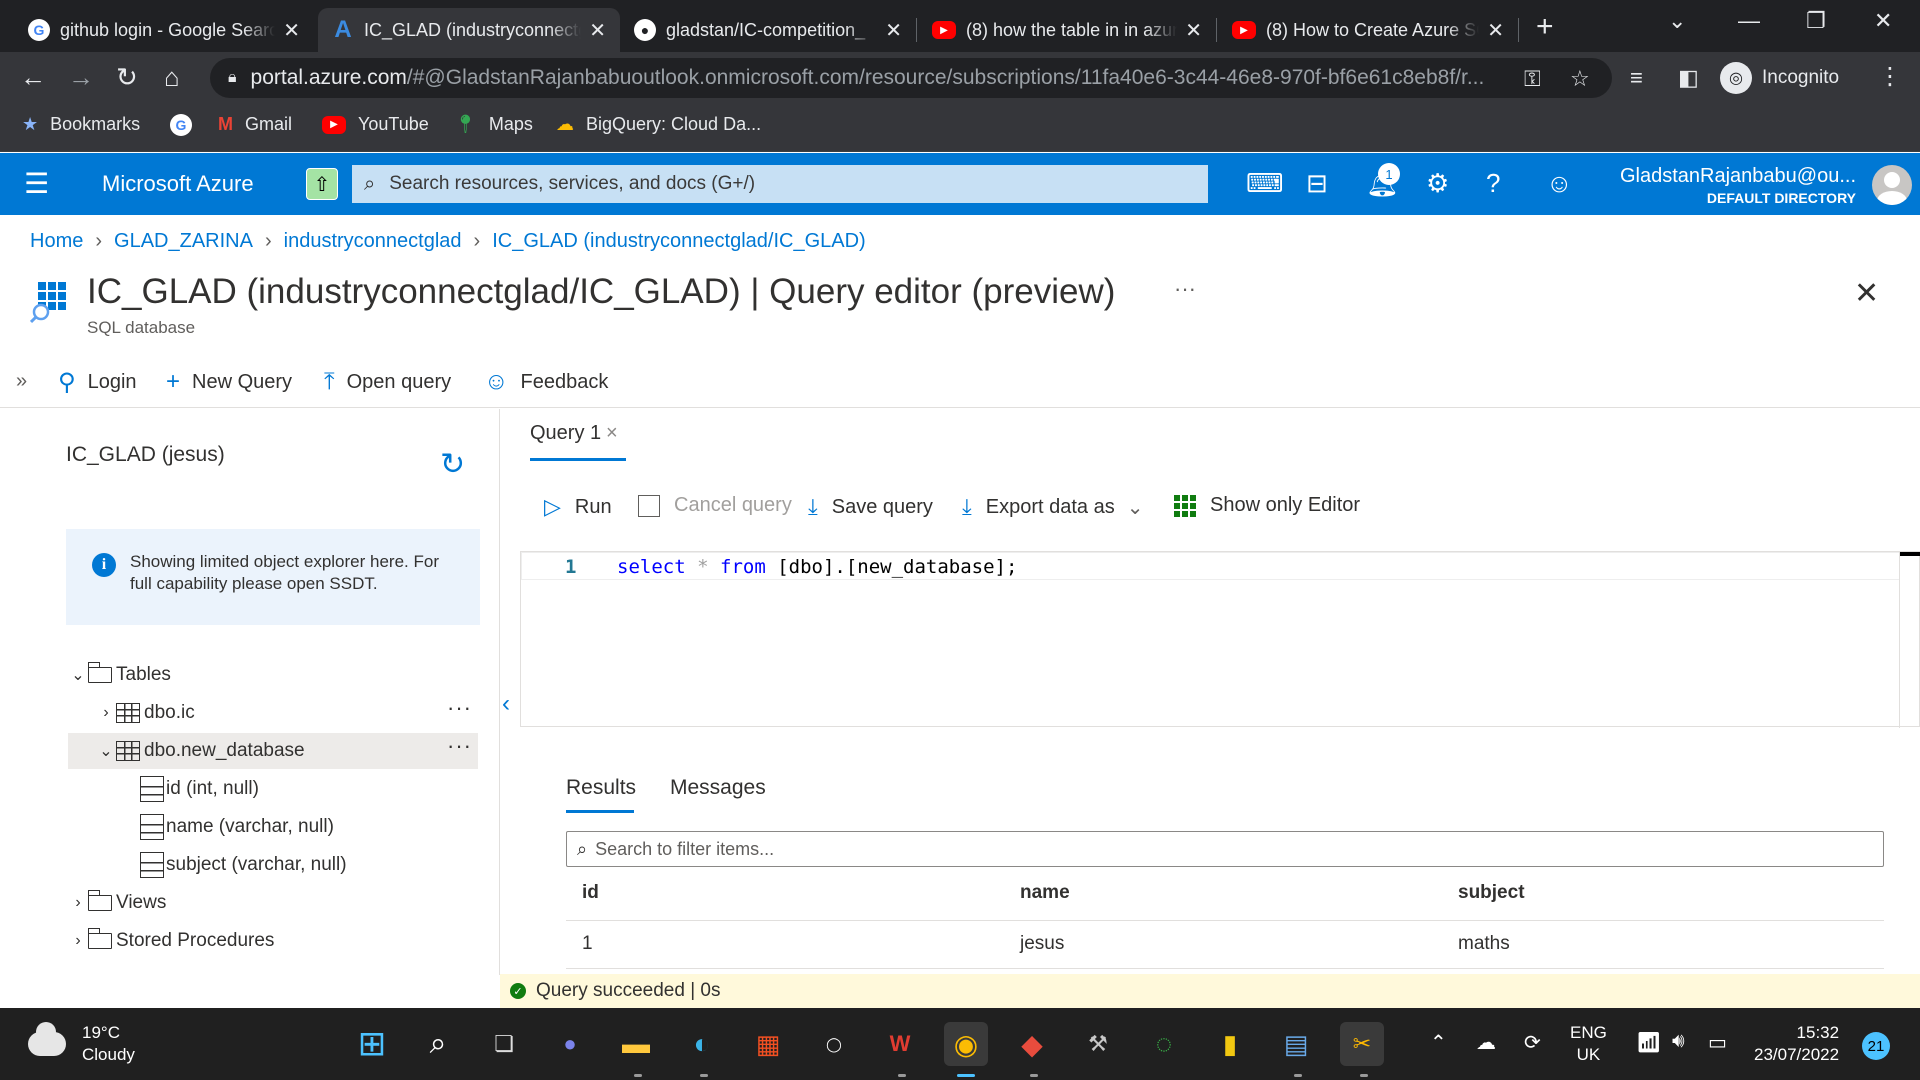 This screenshot has height=1080, width=1920. I want to click on notepad-icon: ▤, so click(1296, 1044).